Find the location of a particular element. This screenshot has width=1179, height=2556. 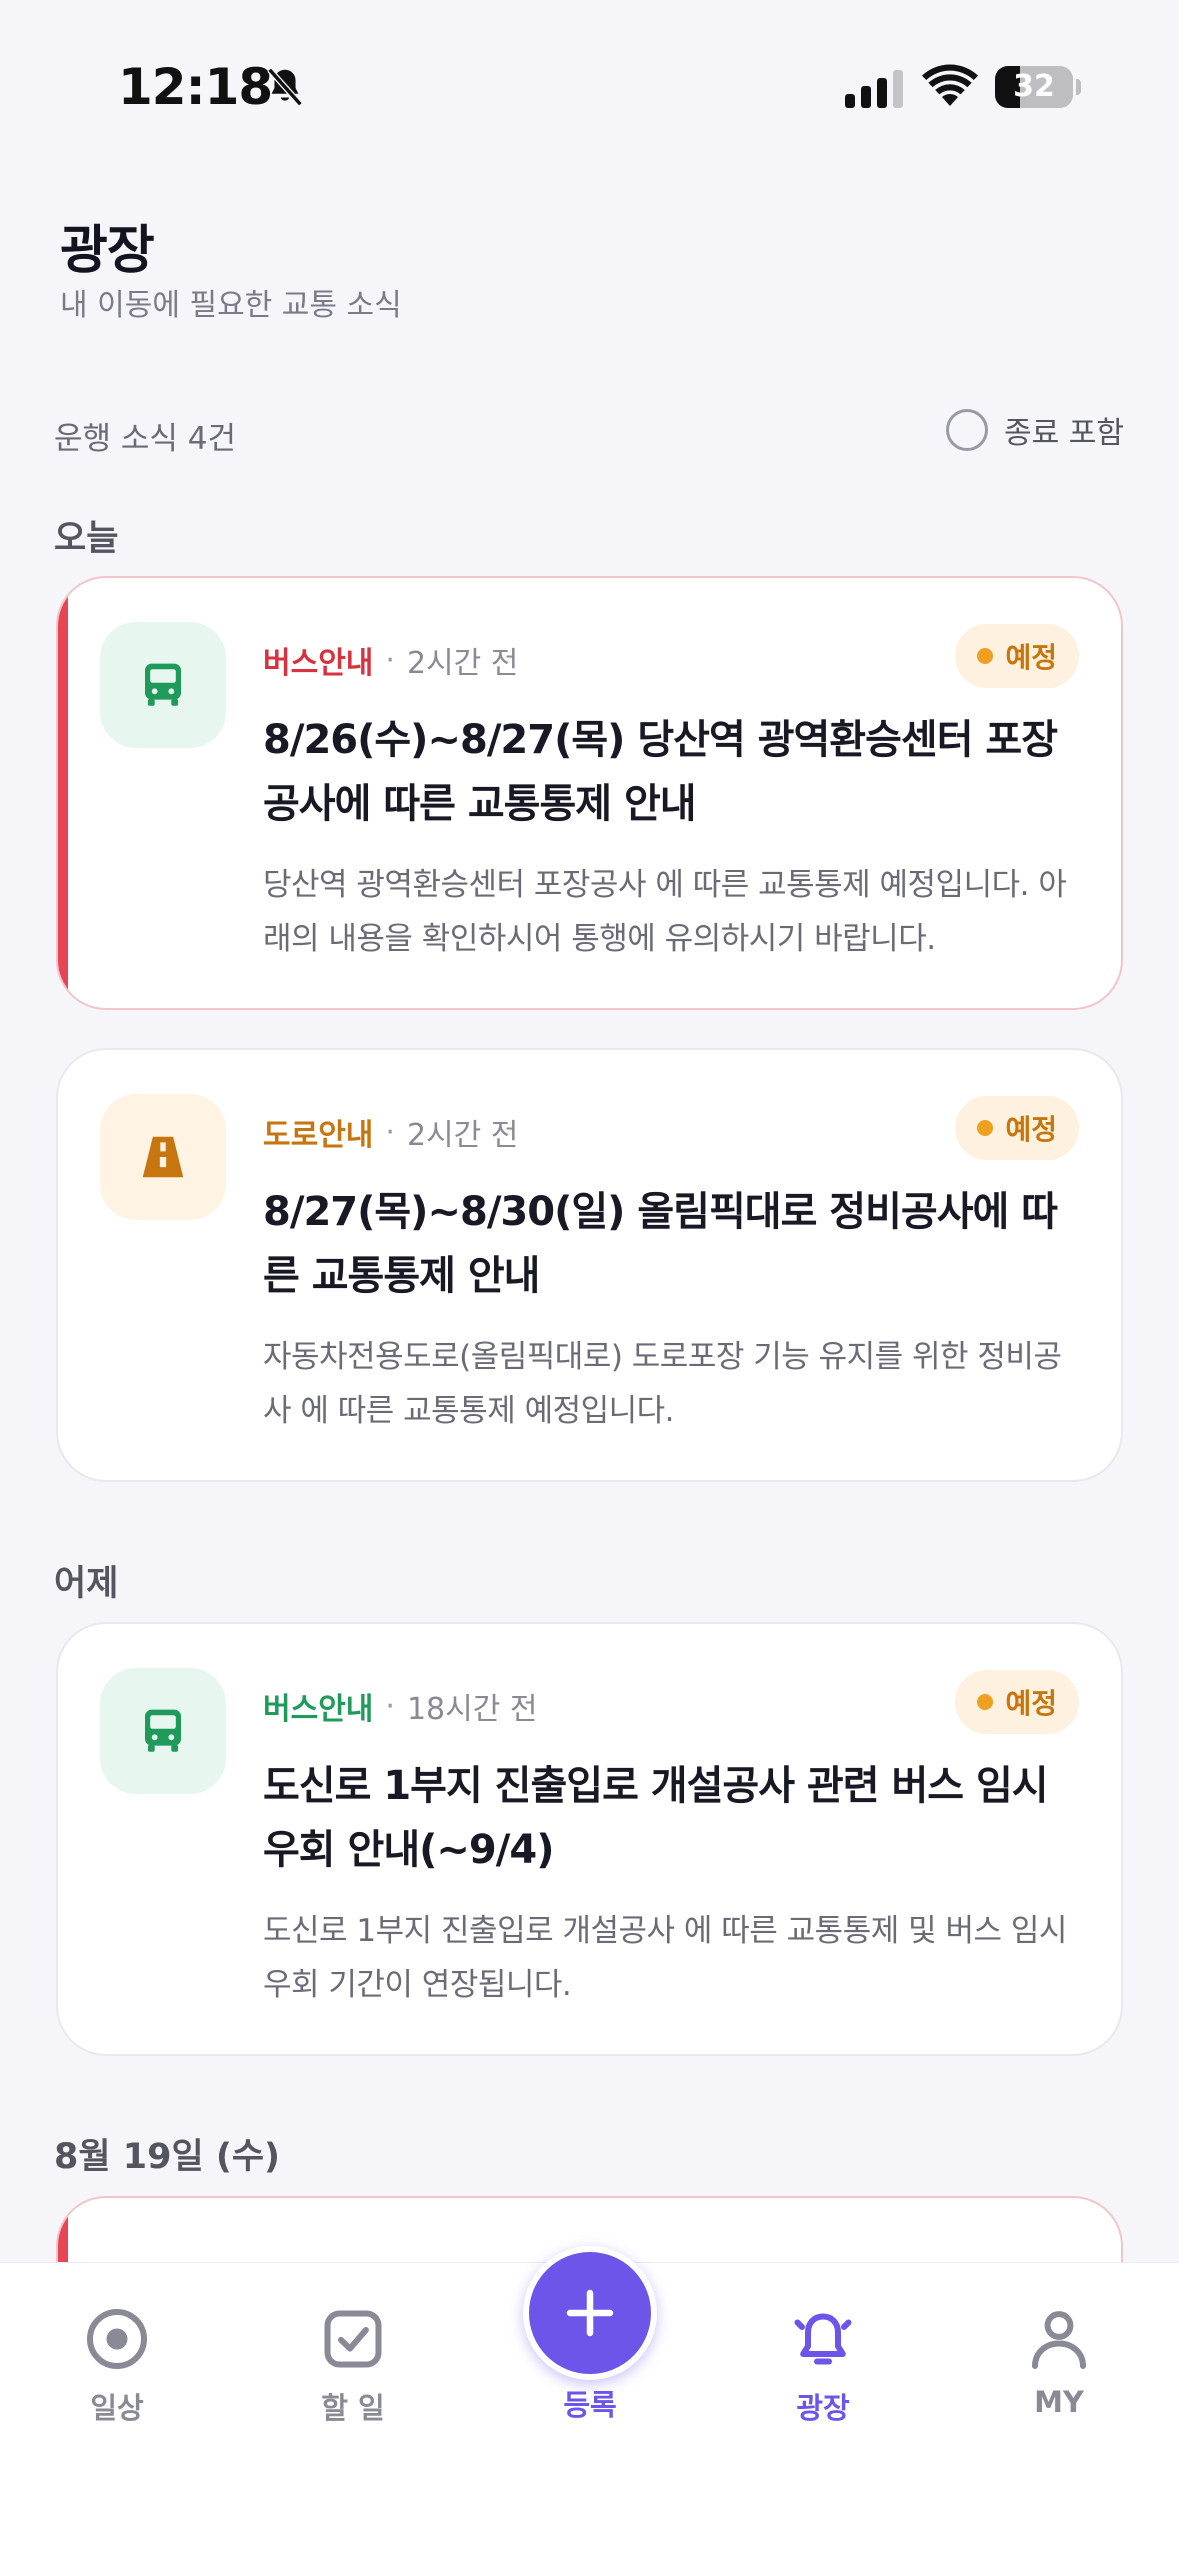

road-icon is located at coordinates (163, 1157).